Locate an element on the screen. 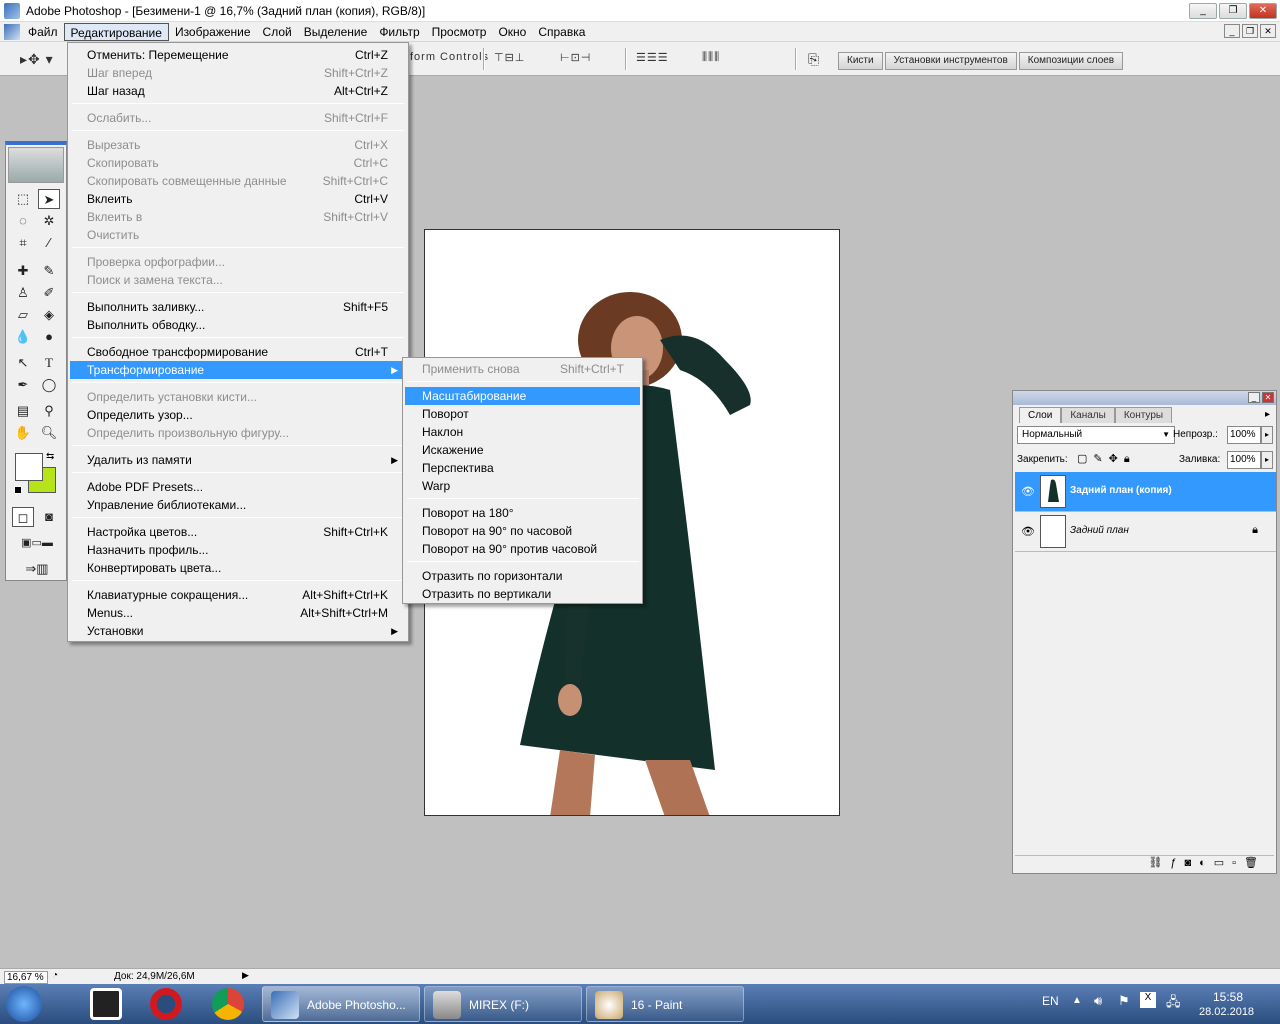  jump-to-imageready-icon: ⇒▥ is located at coordinates (37, 569).